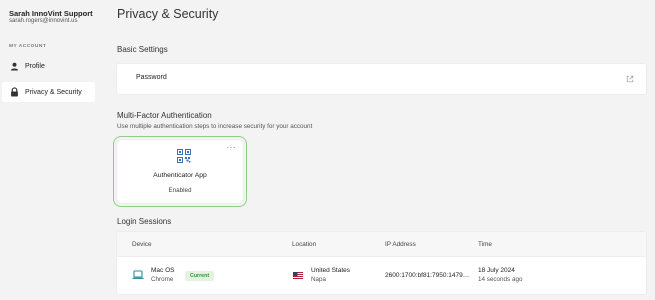  I want to click on authenticator-card-body: ··· Authenticator App Enabled, so click(180, 171).